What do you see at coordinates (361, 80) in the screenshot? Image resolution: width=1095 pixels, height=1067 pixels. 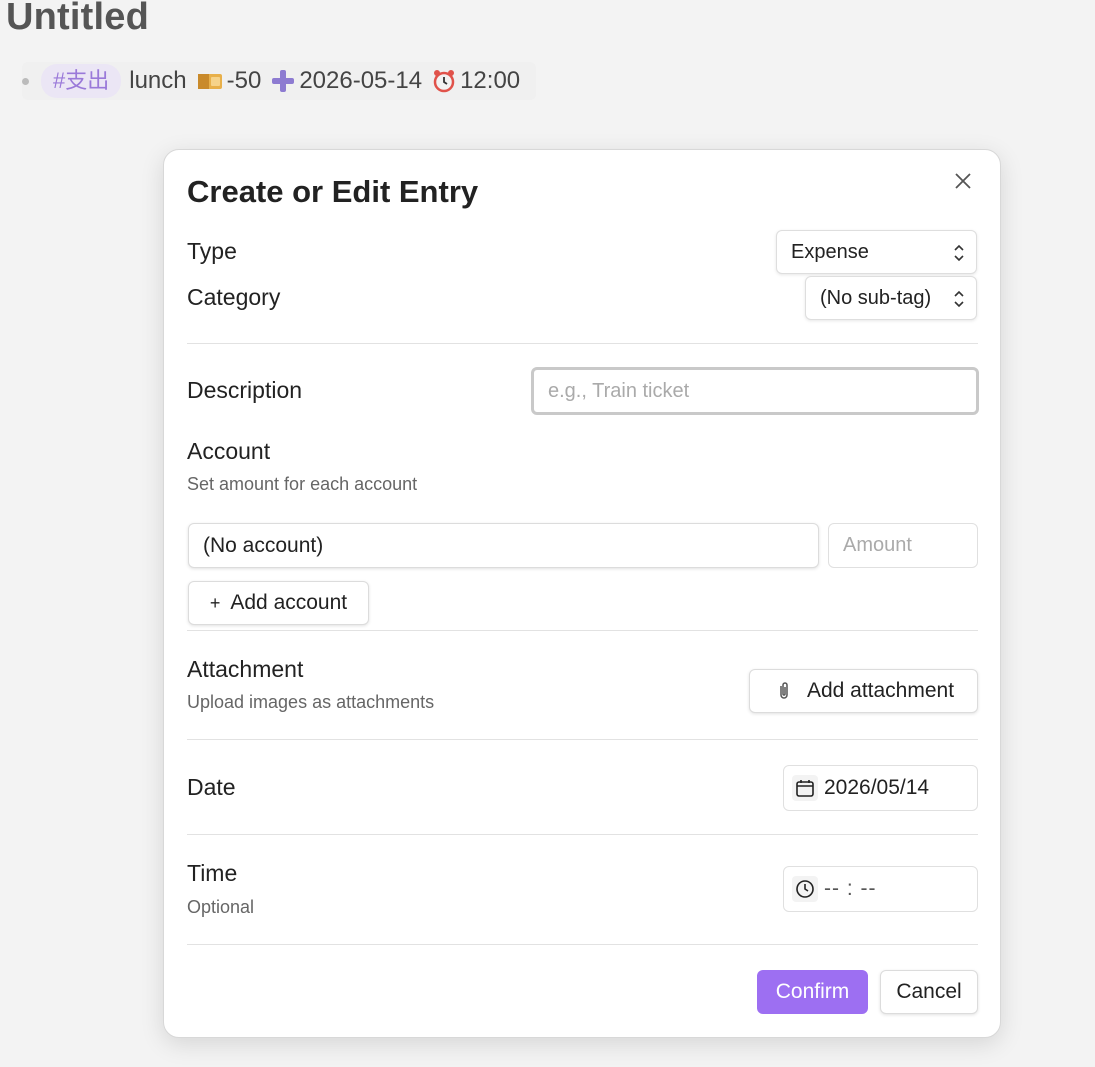 I see `entry-date: 2026-05-14` at bounding box center [361, 80].